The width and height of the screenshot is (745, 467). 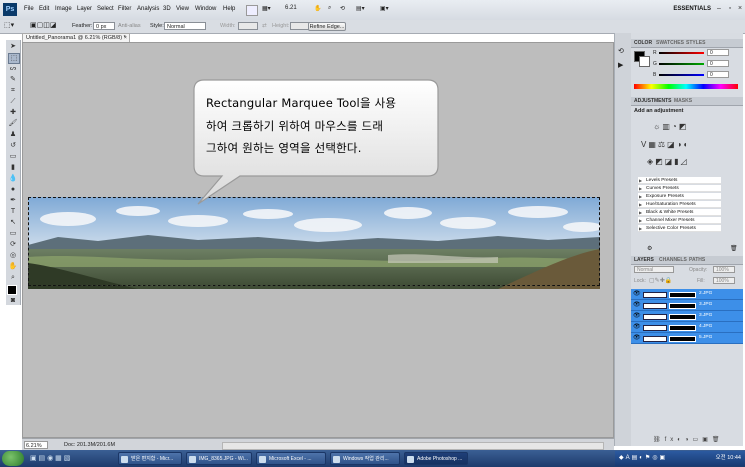 I want to click on quick-mask-icon: ◙, so click(x=13, y=300).